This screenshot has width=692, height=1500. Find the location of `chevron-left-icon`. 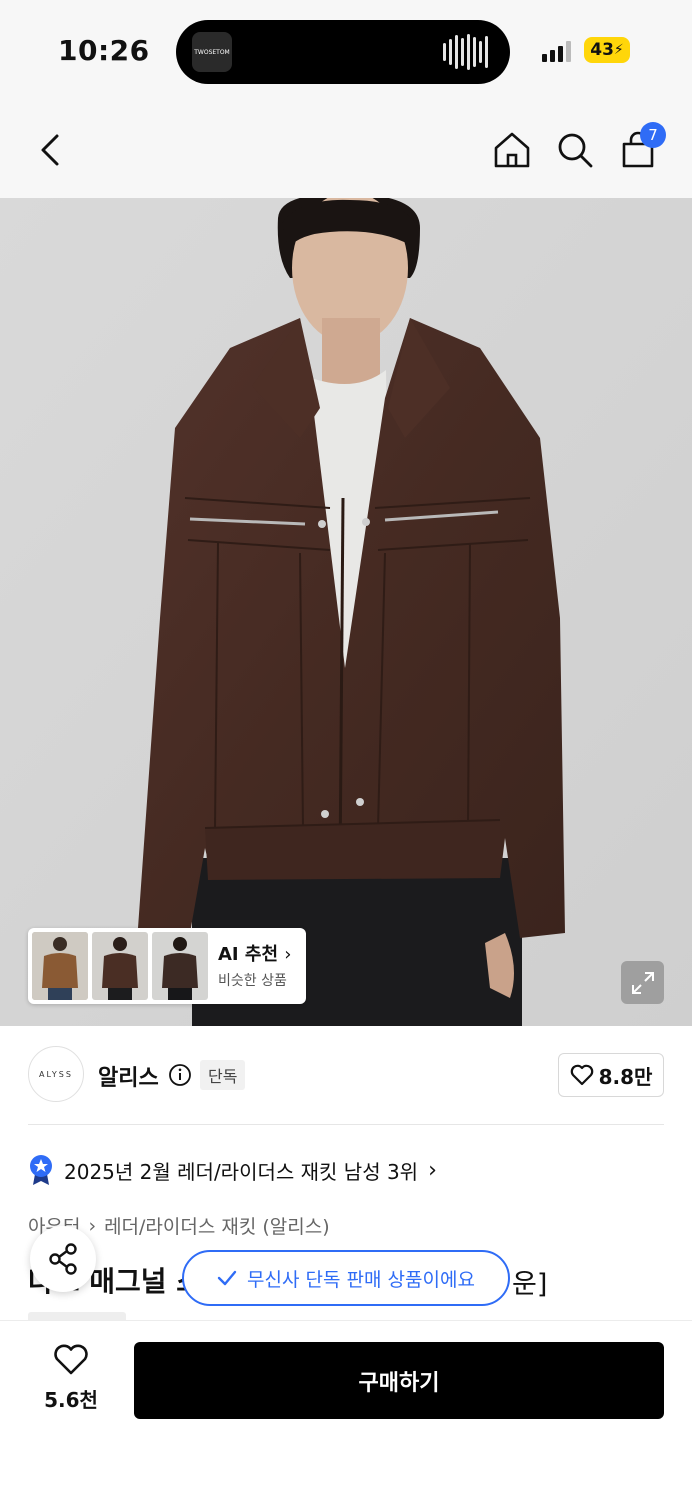

chevron-left-icon is located at coordinates (50, 150).